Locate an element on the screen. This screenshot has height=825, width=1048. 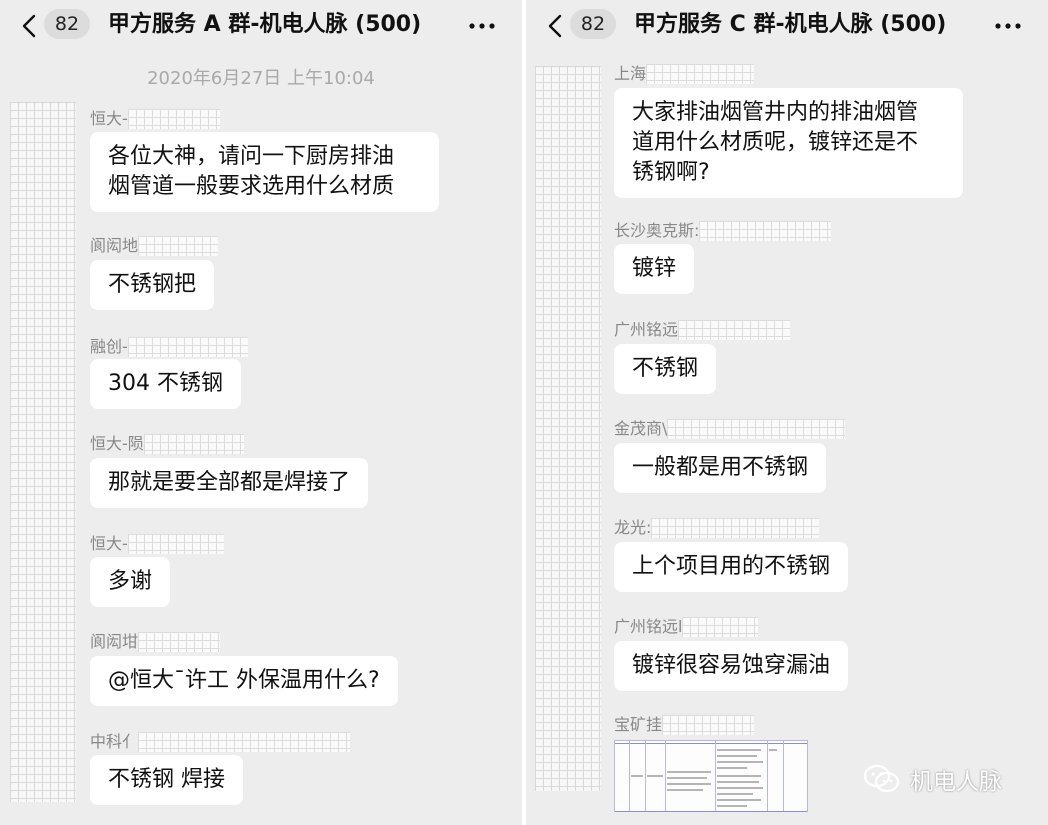
right-nav-bar: 82 甲方服务 C 群-机电人脉 (500) is located at coordinates (787, 26).